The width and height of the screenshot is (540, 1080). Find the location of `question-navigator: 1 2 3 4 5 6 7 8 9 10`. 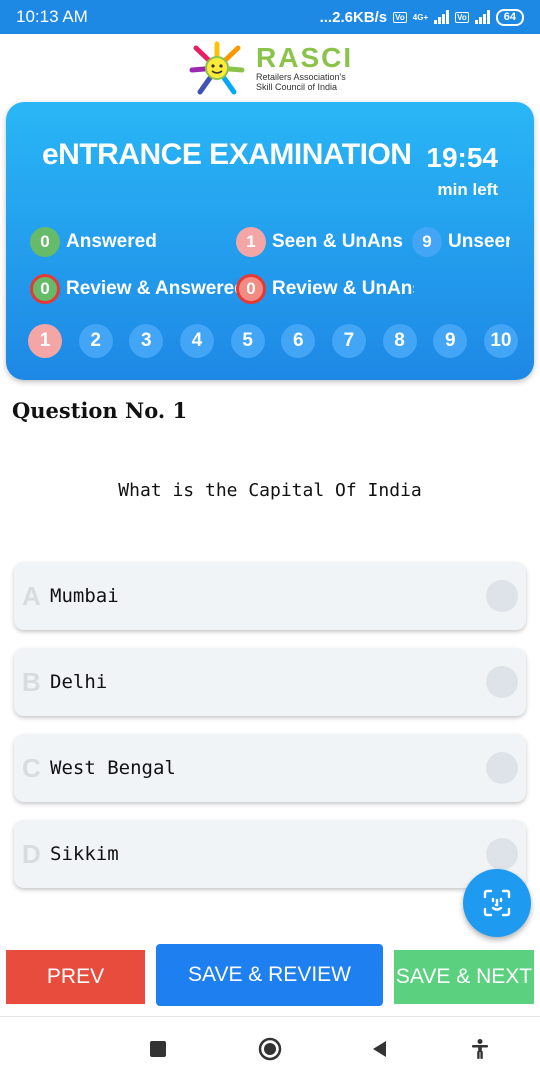

question-navigator: 1 2 3 4 5 6 7 8 9 10 is located at coordinates (273, 341).